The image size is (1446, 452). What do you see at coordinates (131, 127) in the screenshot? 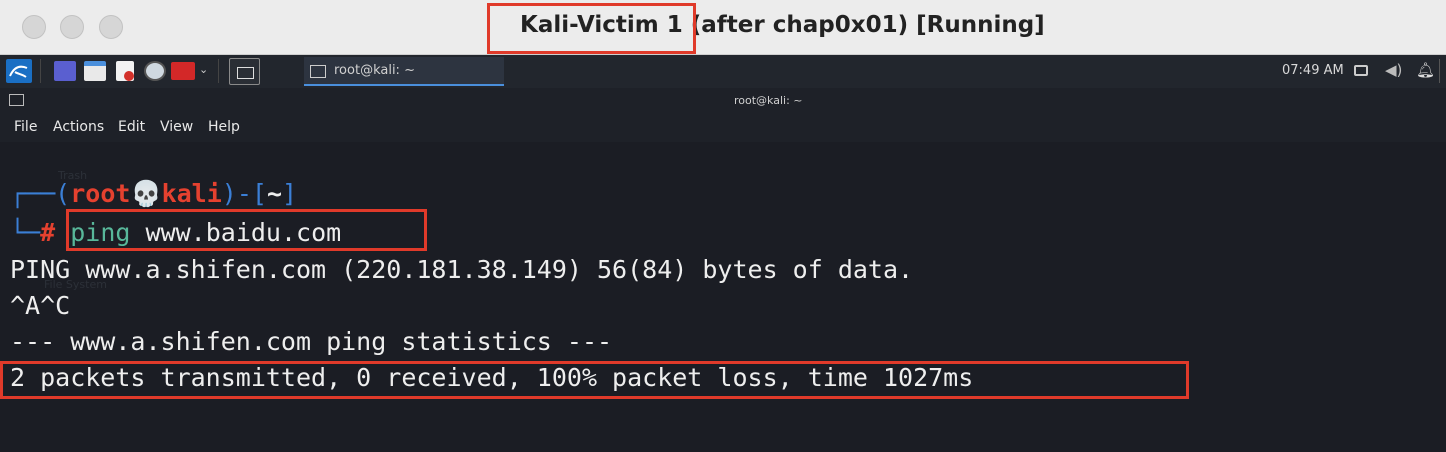
I see `menu-edit: Edit` at bounding box center [131, 127].